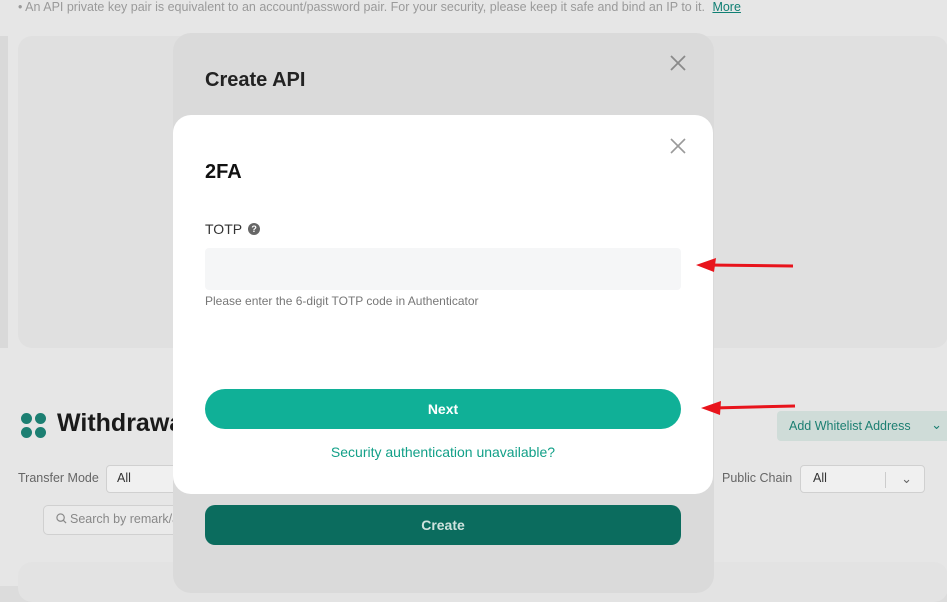 The height and width of the screenshot is (602, 947). I want to click on search-placeholder: Search by remark/a, so click(125, 519).